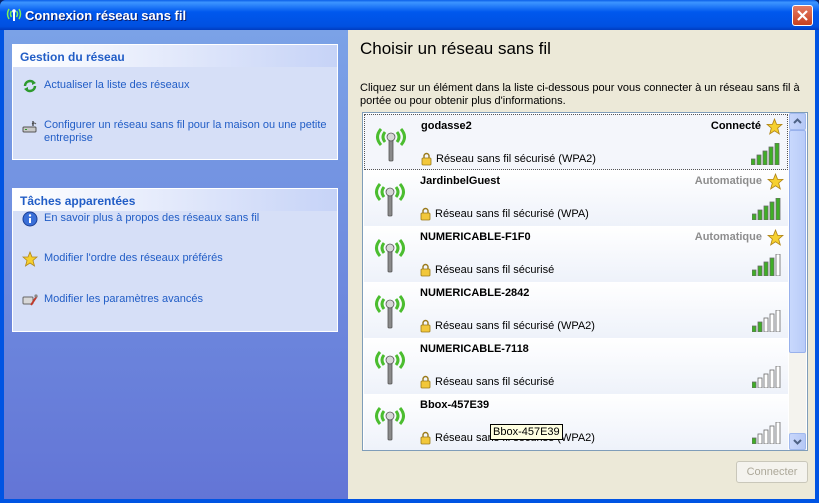  What do you see at coordinates (797, 241) in the screenshot?
I see `scroll-thumb` at bounding box center [797, 241].